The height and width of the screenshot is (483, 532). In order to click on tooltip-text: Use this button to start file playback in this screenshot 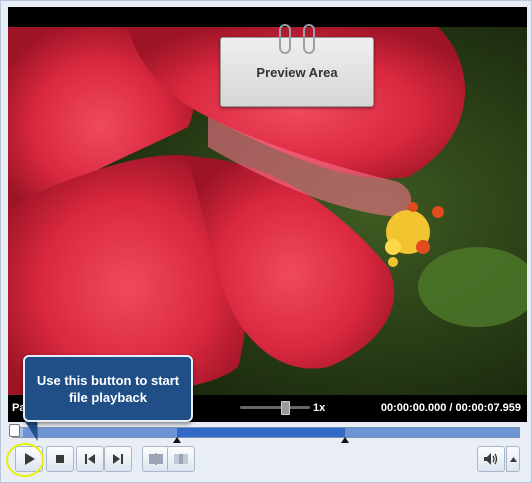, I will do `click(108, 388)`.